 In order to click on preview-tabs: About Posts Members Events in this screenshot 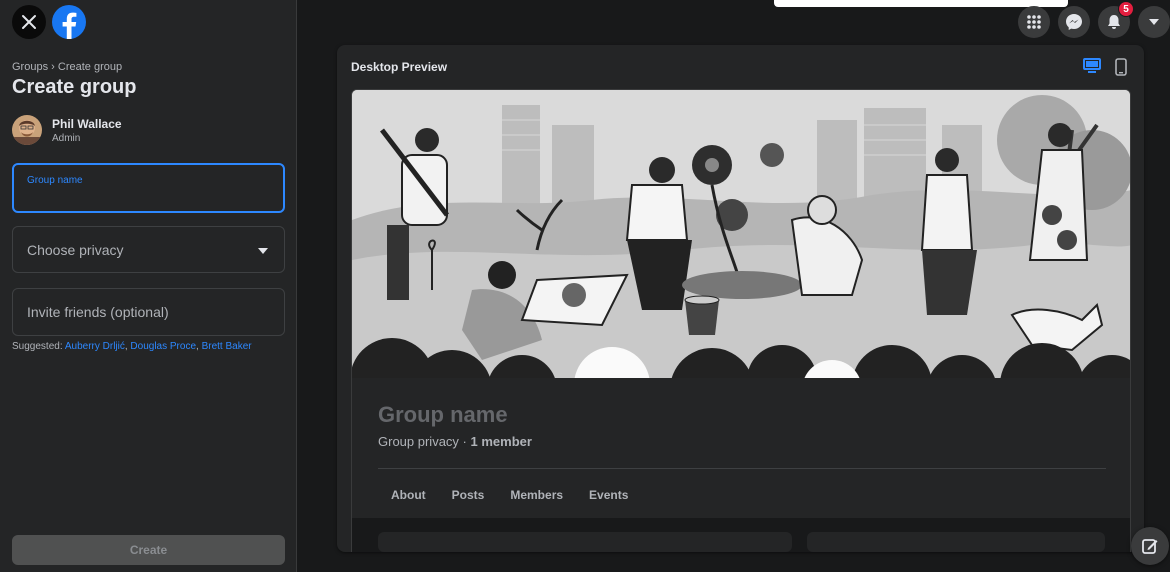, I will do `click(509, 495)`.